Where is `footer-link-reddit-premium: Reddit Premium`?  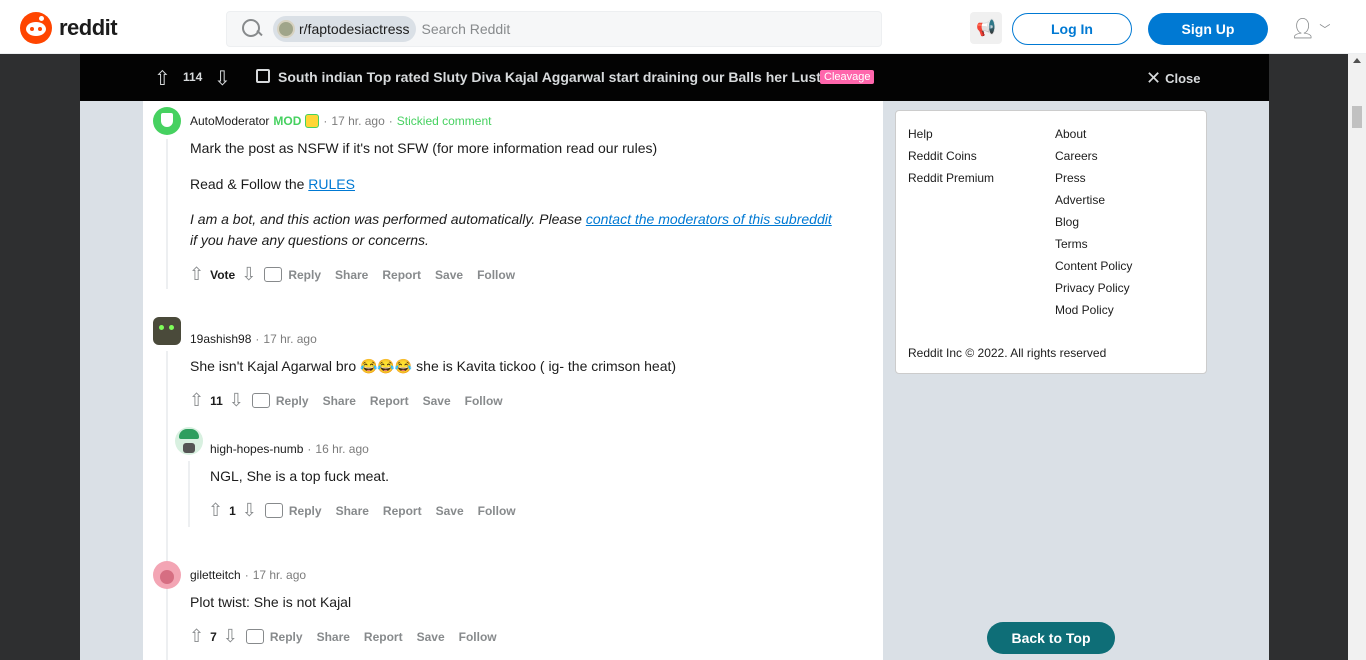
footer-link-reddit-premium: Reddit Premium is located at coordinates (951, 182).